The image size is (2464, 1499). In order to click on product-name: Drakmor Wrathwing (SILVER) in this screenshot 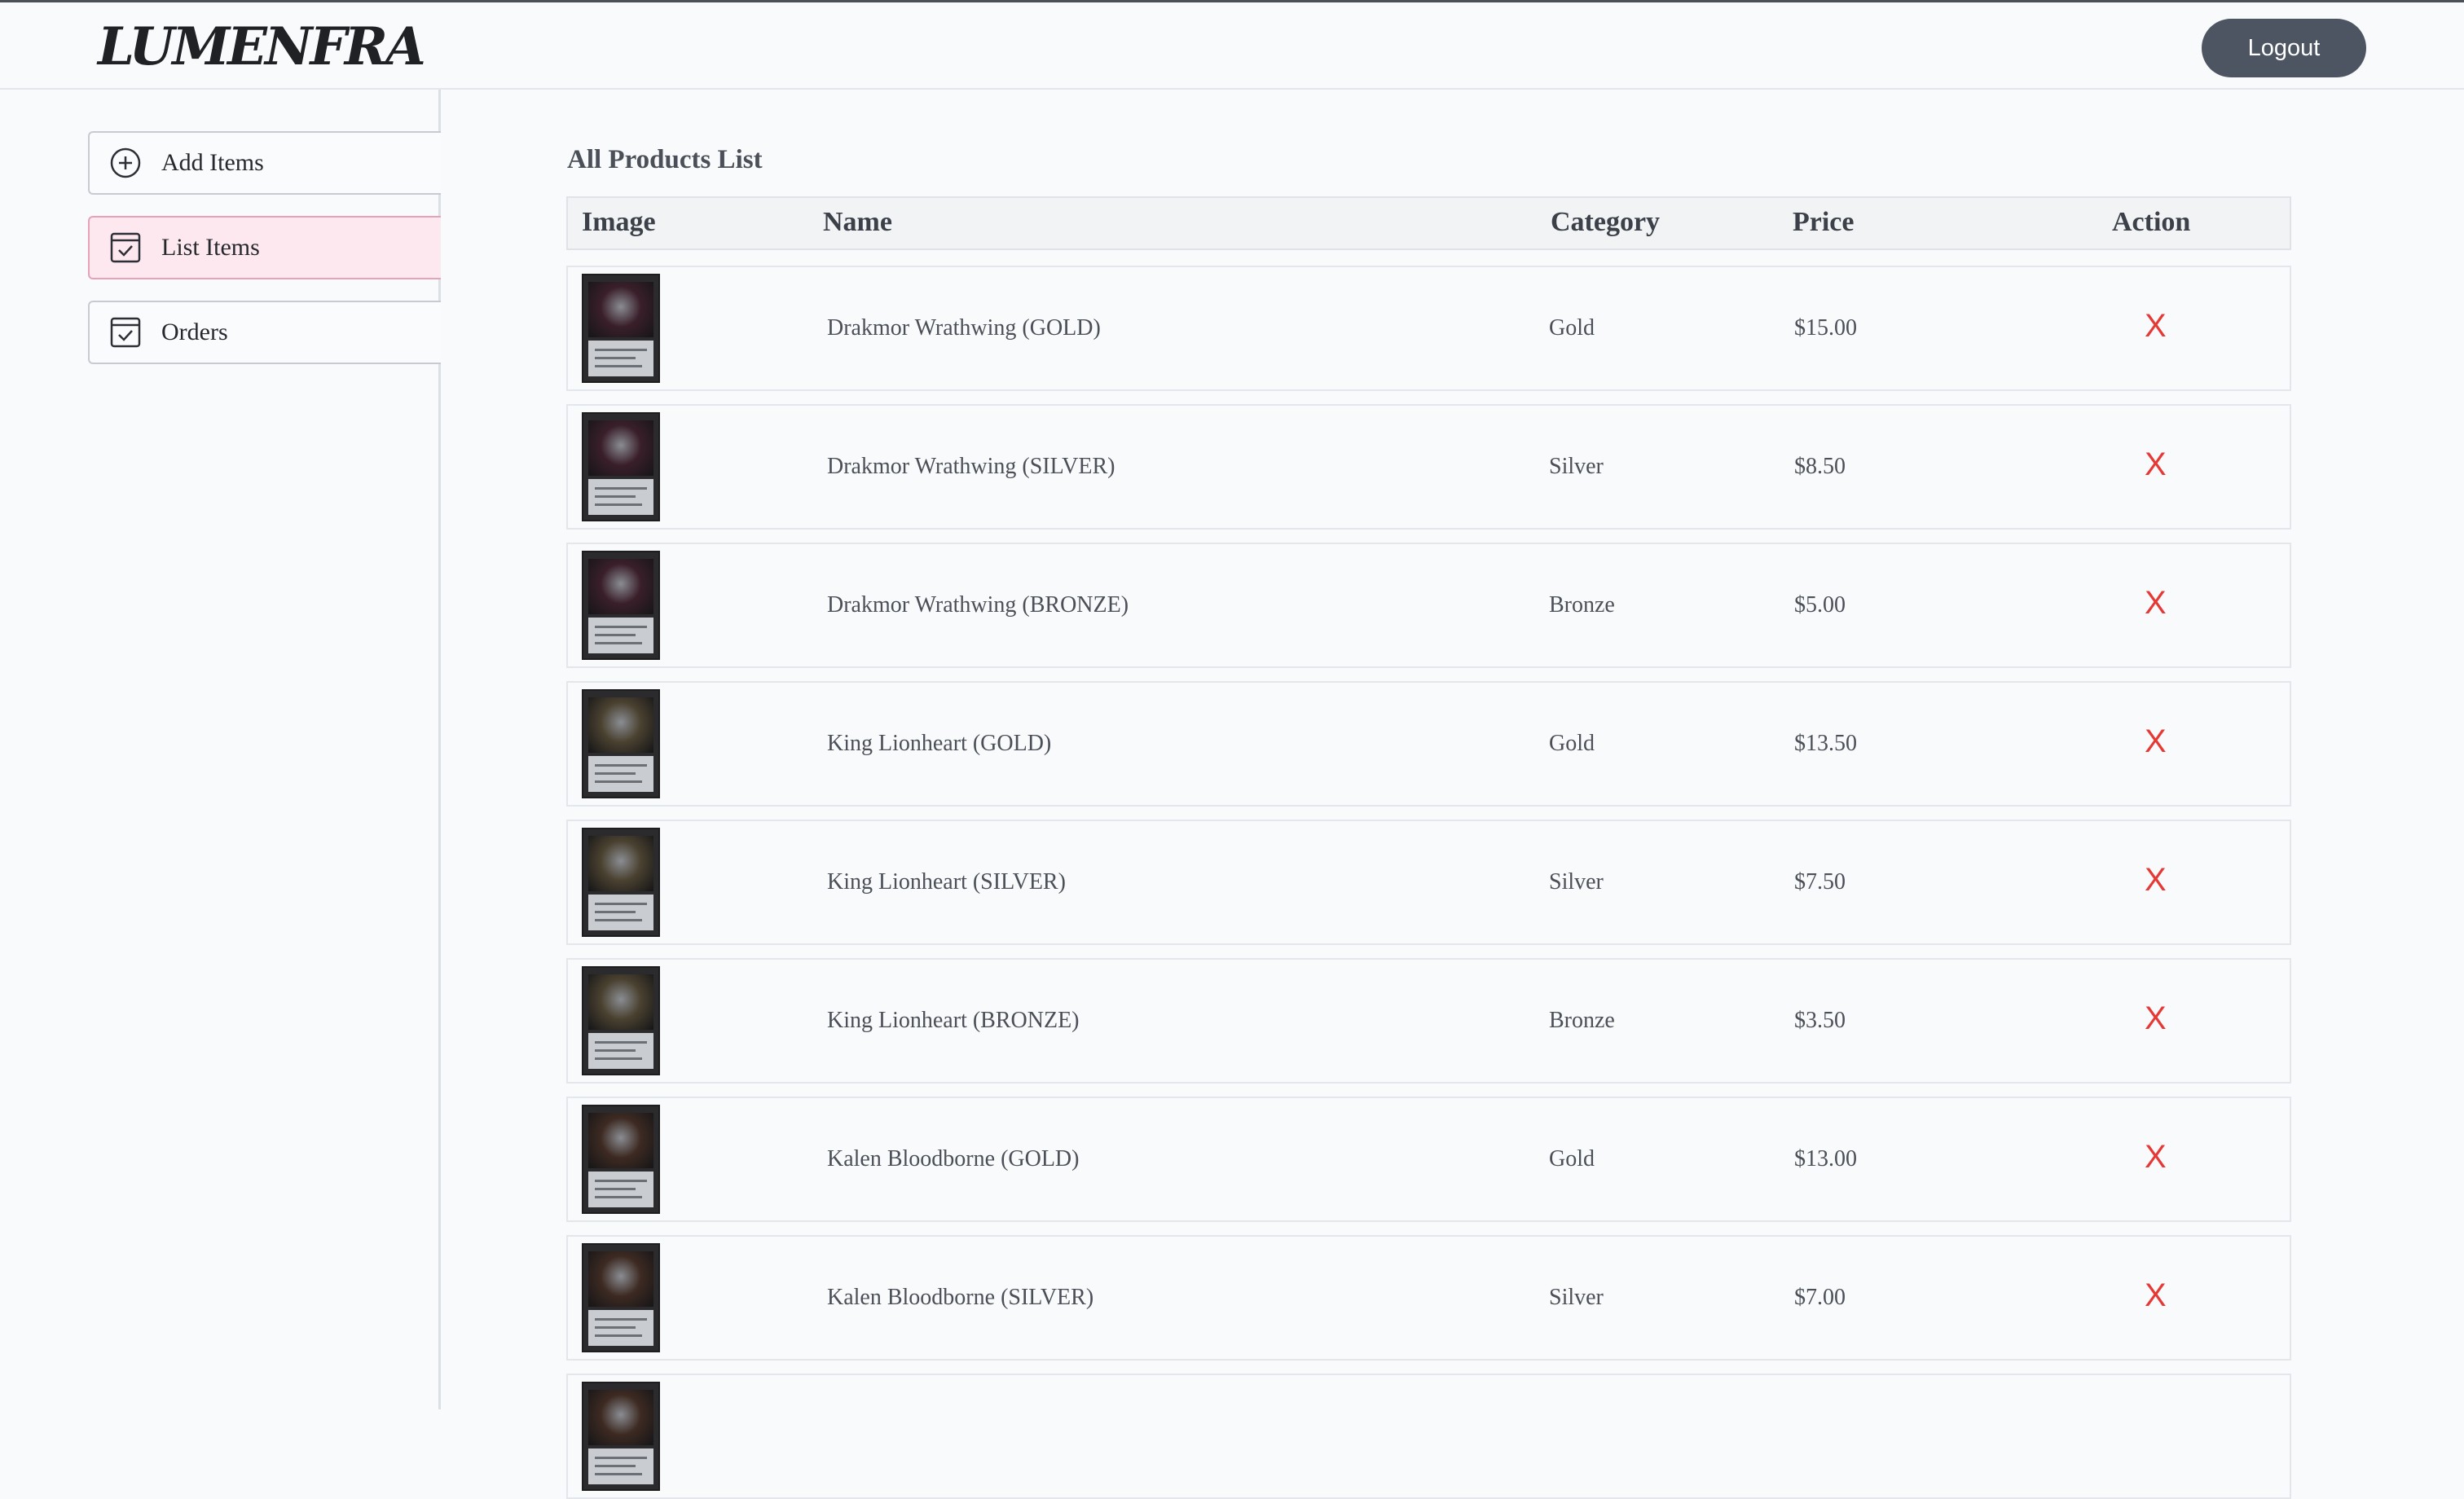, I will do `click(971, 466)`.